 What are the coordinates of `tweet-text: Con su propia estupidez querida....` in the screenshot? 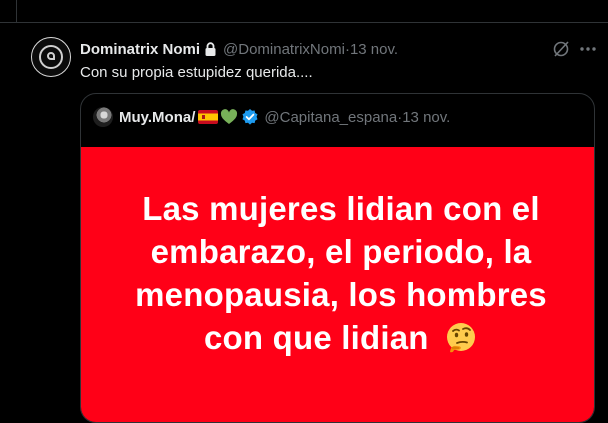 It's located at (196, 72).